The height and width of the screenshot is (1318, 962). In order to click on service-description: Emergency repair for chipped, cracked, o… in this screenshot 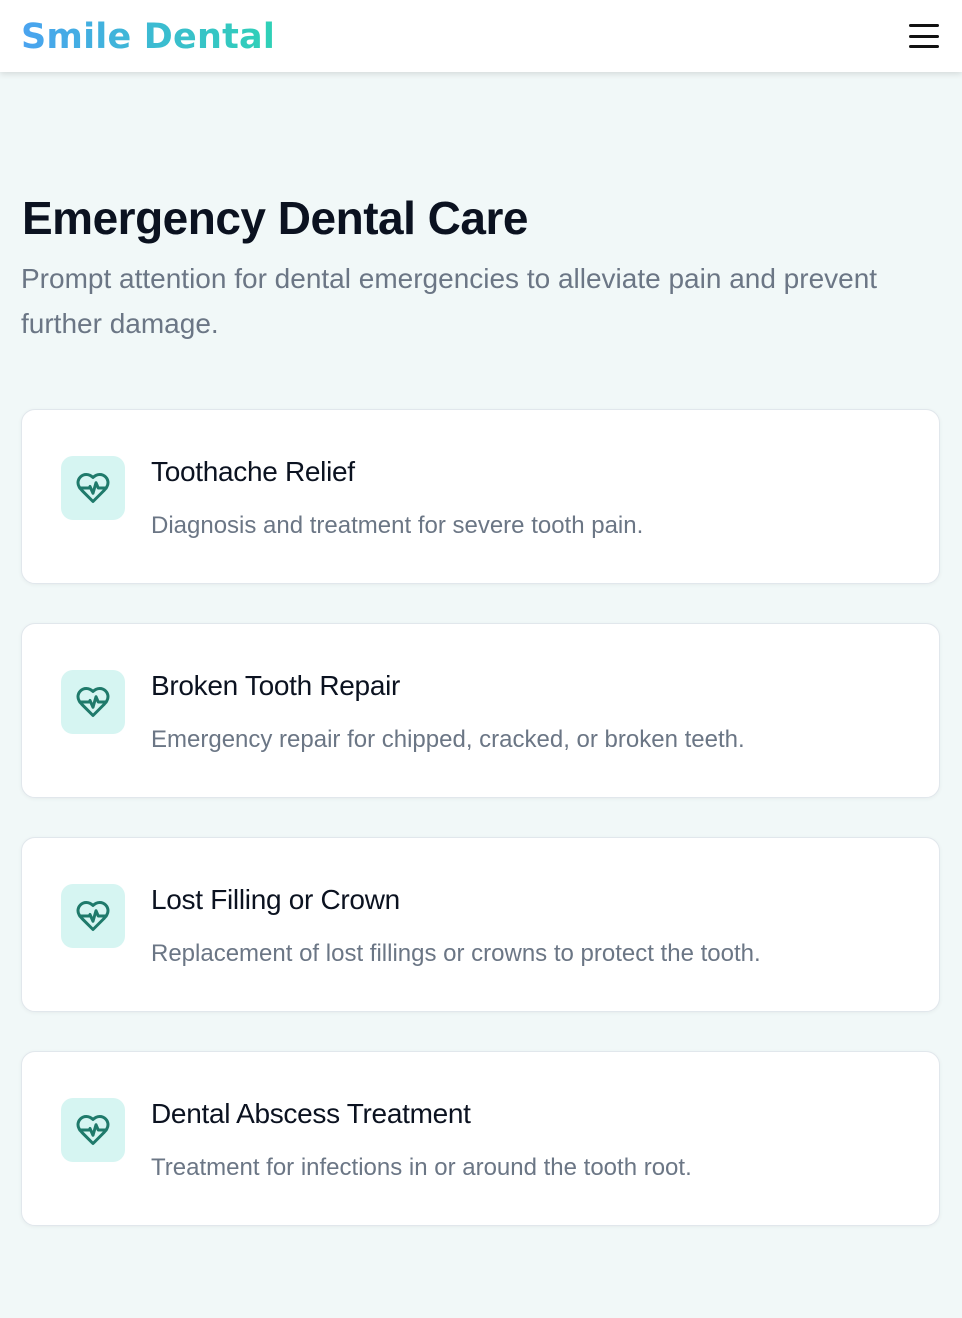, I will do `click(448, 739)`.